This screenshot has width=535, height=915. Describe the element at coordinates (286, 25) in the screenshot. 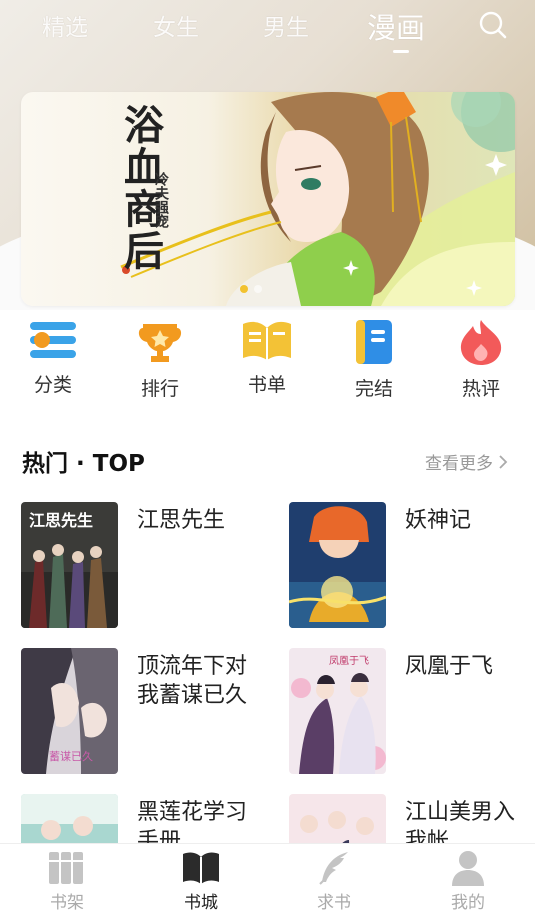

I see `tab-male: 男生` at that location.